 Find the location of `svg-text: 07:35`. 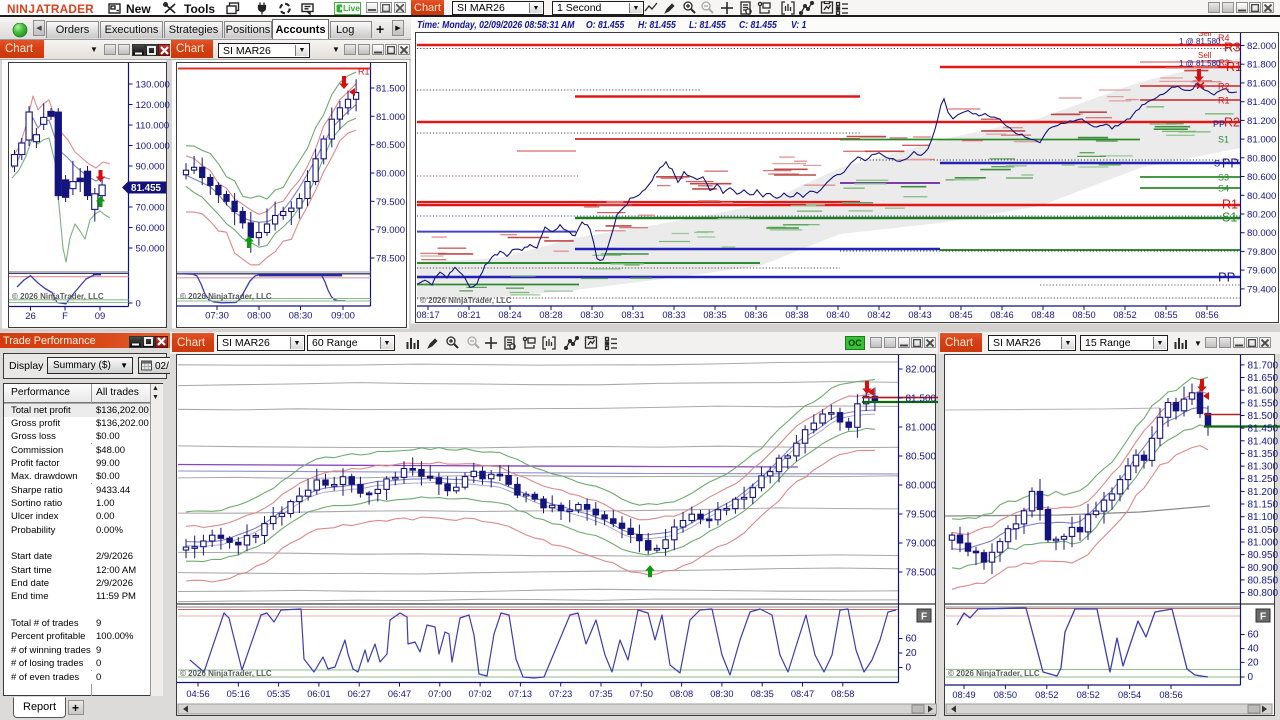

svg-text: 07:35 is located at coordinates (600, 694).